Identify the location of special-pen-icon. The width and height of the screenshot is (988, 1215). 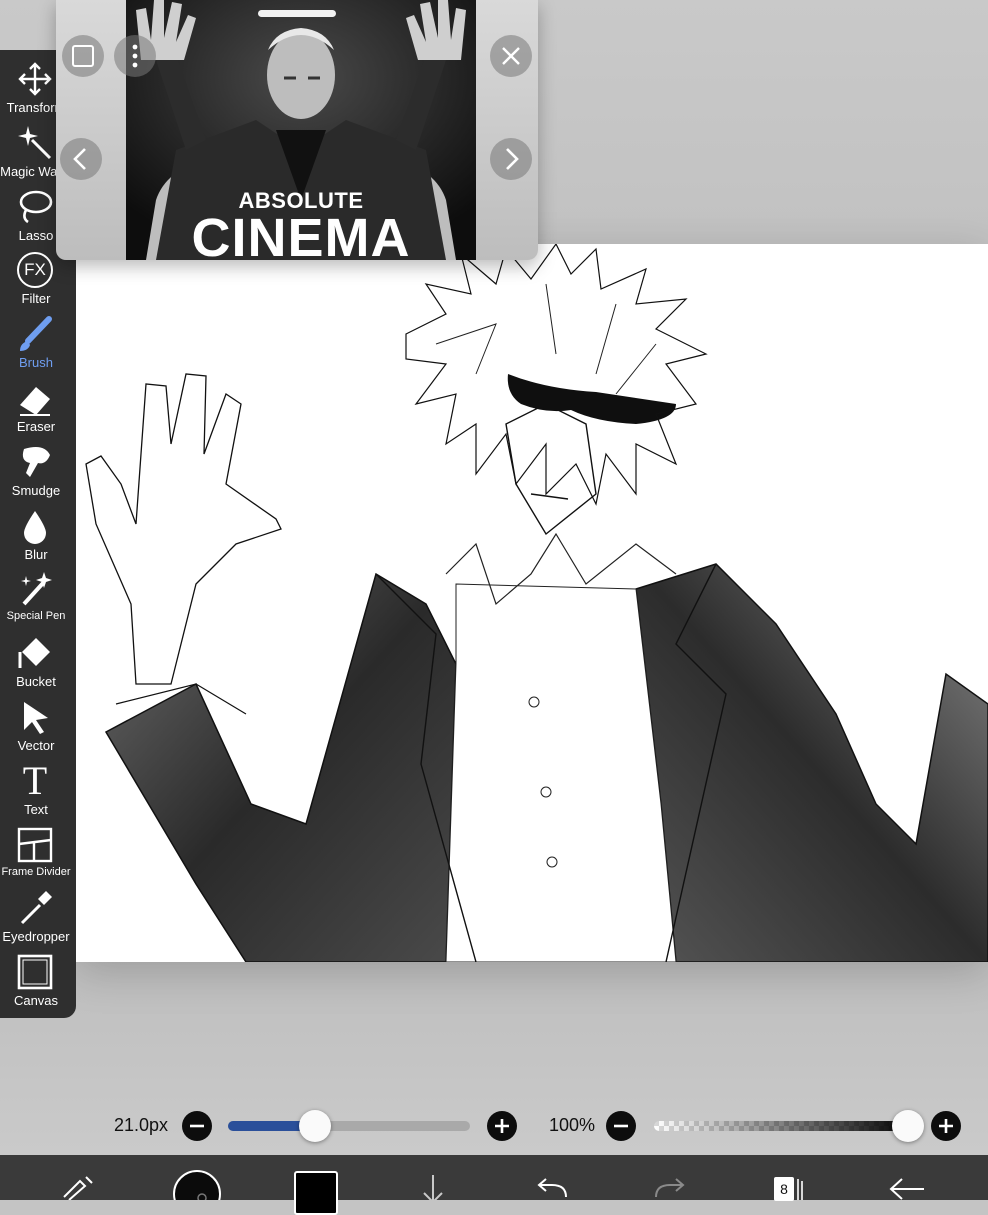
(35, 589).